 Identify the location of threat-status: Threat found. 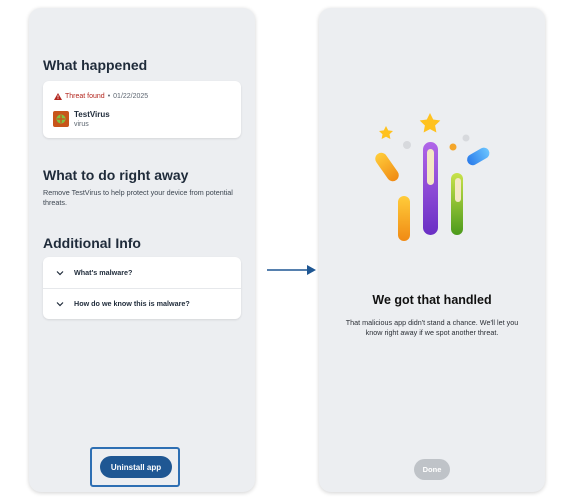
(85, 96).